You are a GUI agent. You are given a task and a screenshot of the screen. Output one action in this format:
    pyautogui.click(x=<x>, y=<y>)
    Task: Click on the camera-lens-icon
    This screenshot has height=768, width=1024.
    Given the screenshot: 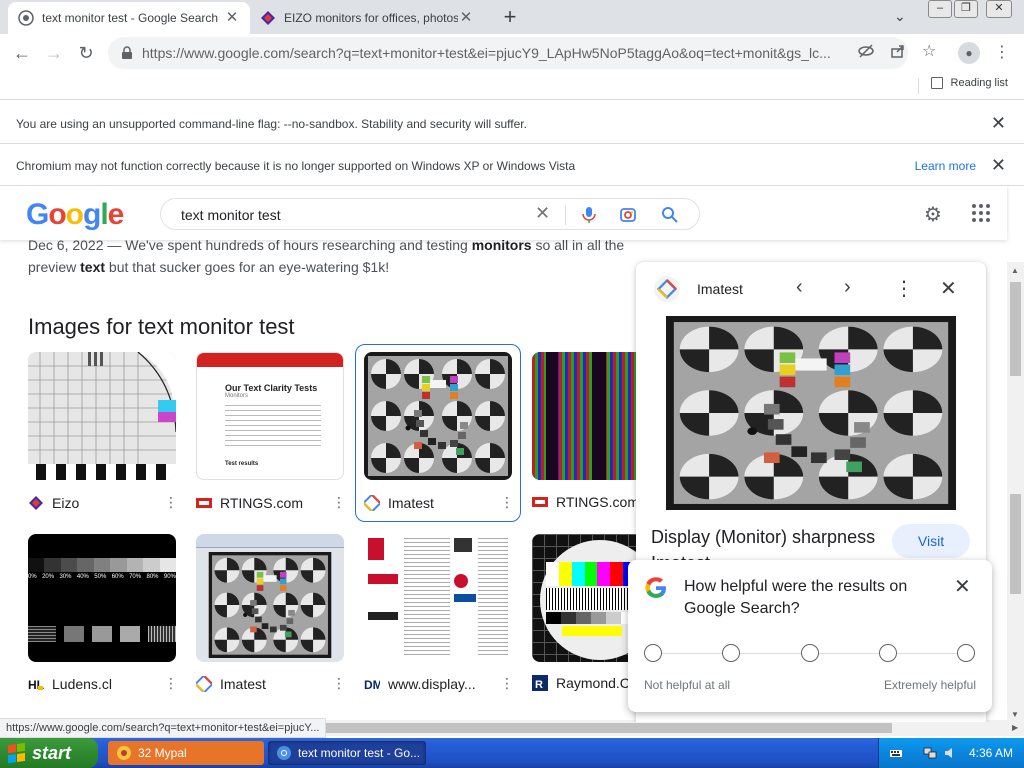 What is the action you would take?
    pyautogui.click(x=628, y=215)
    